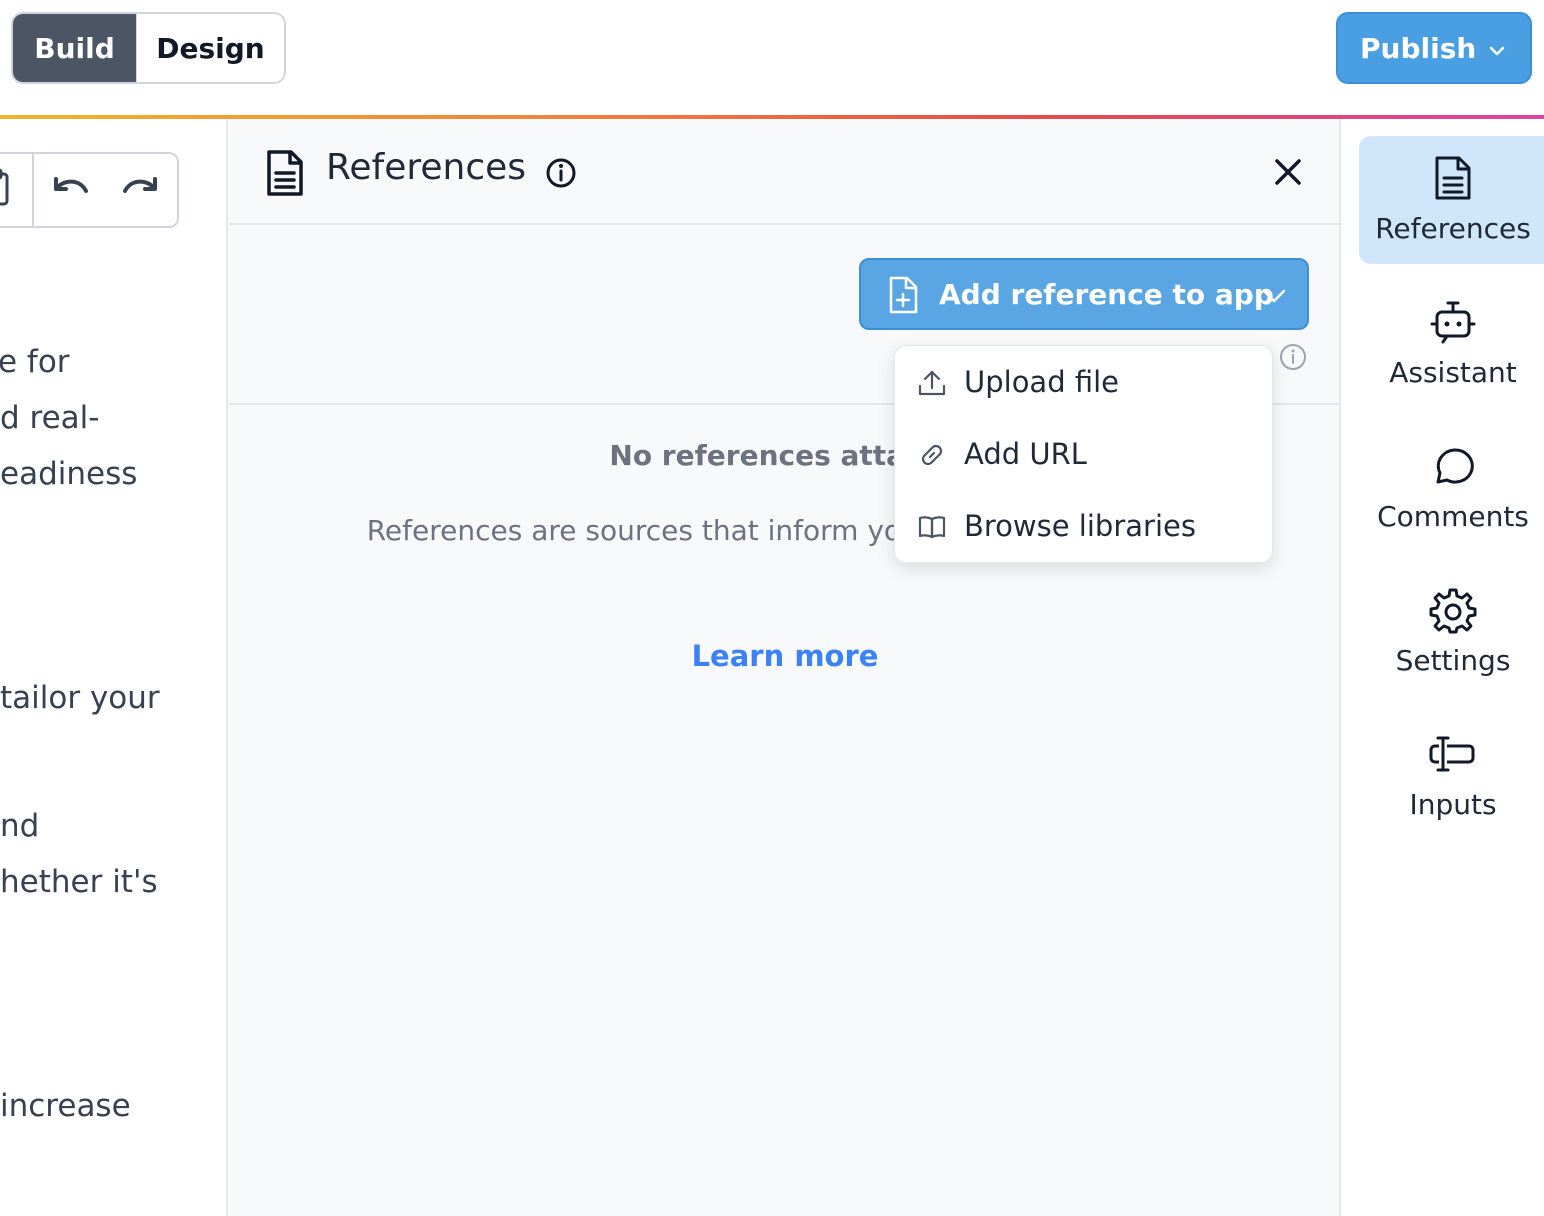 The image size is (1544, 1216). I want to click on rail-item-comments: Comments, so click(1451, 488).